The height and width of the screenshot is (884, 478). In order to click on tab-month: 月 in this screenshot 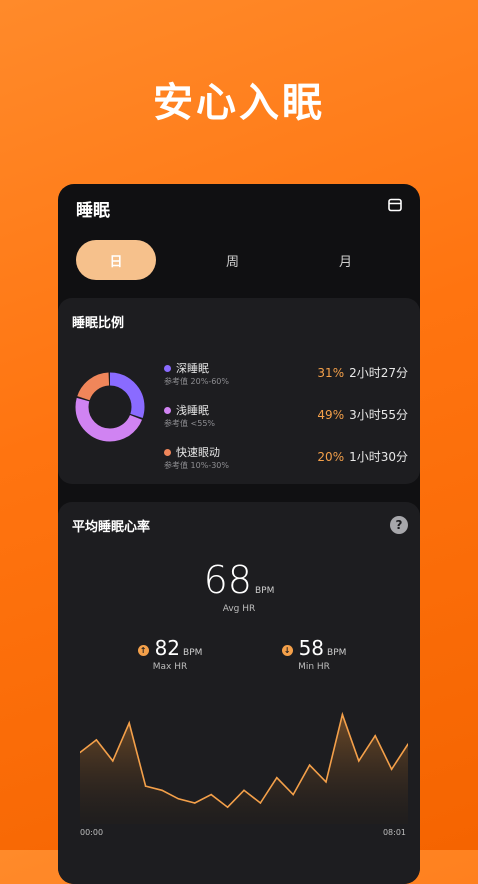, I will do `click(345, 260)`.